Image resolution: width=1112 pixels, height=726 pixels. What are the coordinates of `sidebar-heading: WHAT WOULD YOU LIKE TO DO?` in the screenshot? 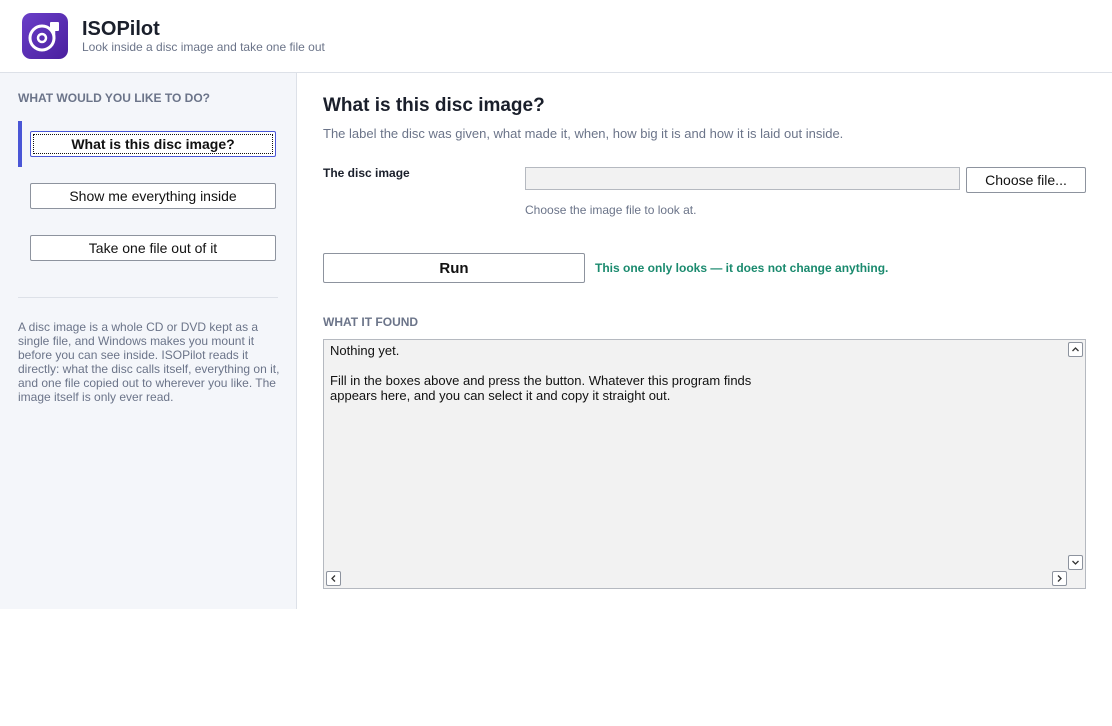 It's located at (114, 98).